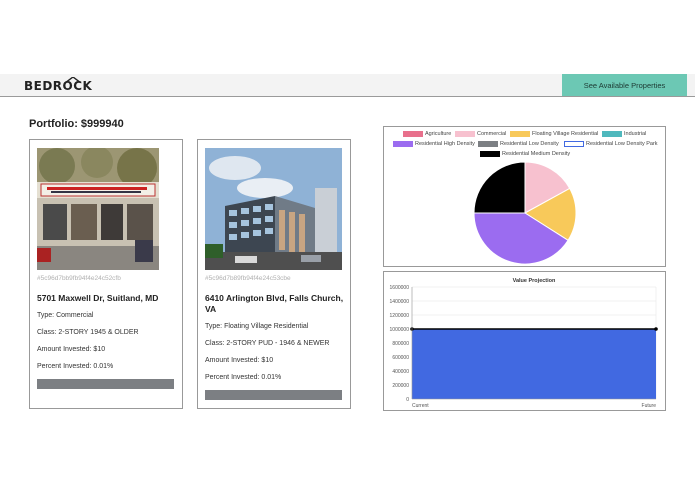 The width and height of the screenshot is (695, 494). I want to click on pie-chart-svg, so click(525, 213).